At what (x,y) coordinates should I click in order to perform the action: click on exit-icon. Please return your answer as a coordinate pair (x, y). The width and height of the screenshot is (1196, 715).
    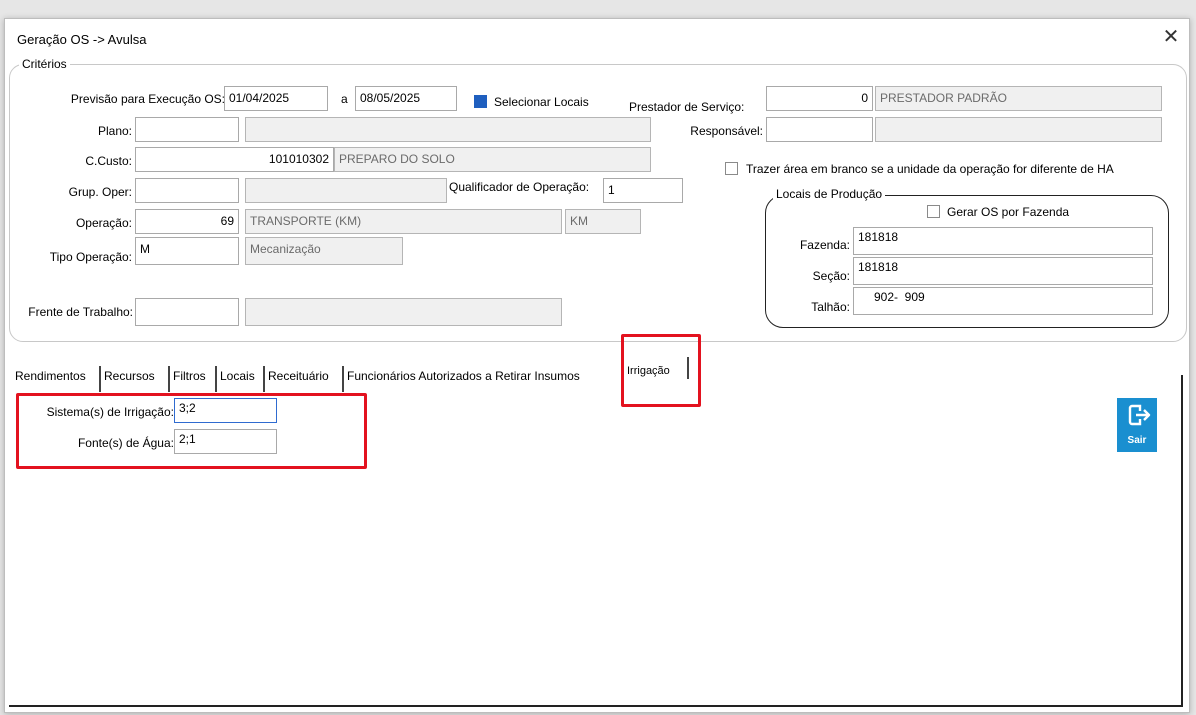
    Looking at the image, I should click on (1139, 415).